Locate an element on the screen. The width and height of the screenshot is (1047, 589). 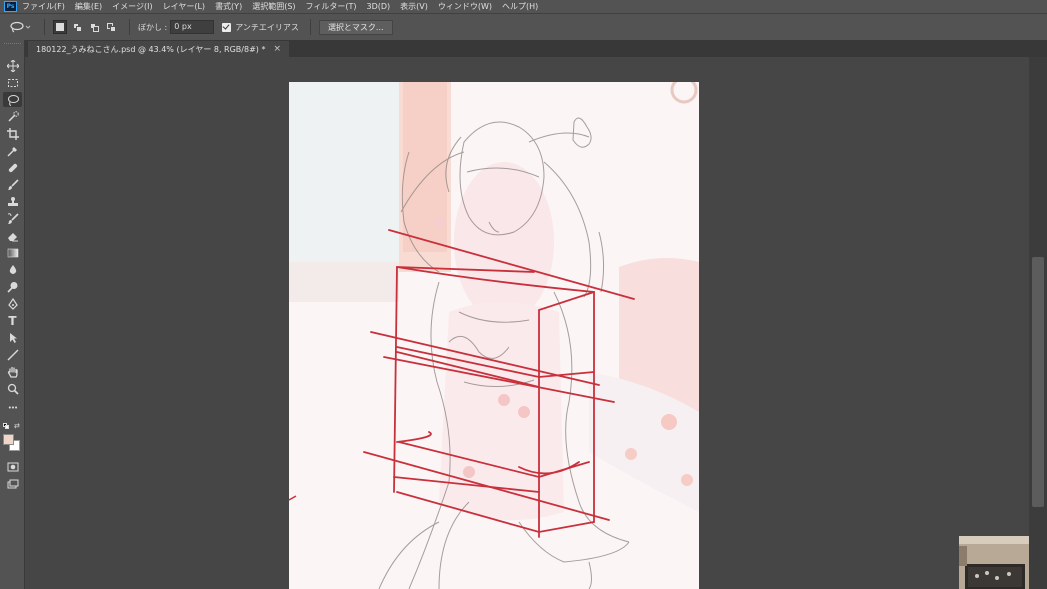
zoom-tool is located at coordinates (12, 388).